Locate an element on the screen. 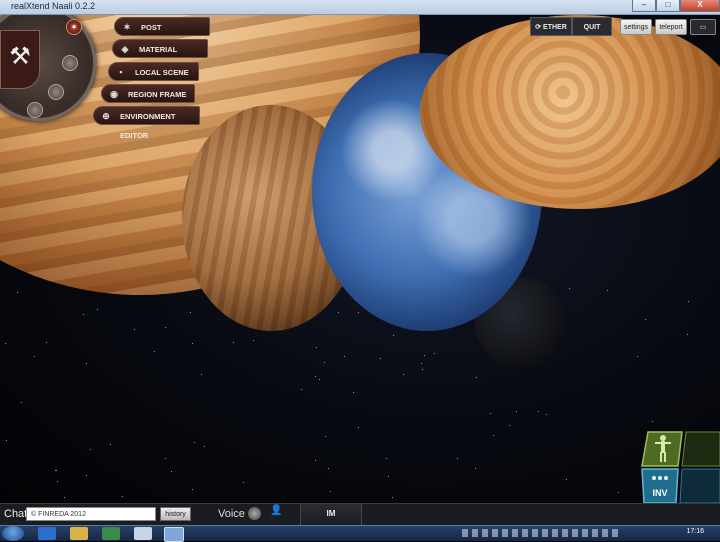 The height and width of the screenshot is (542, 720). ether-button: ⟳ ETHER is located at coordinates (551, 26).